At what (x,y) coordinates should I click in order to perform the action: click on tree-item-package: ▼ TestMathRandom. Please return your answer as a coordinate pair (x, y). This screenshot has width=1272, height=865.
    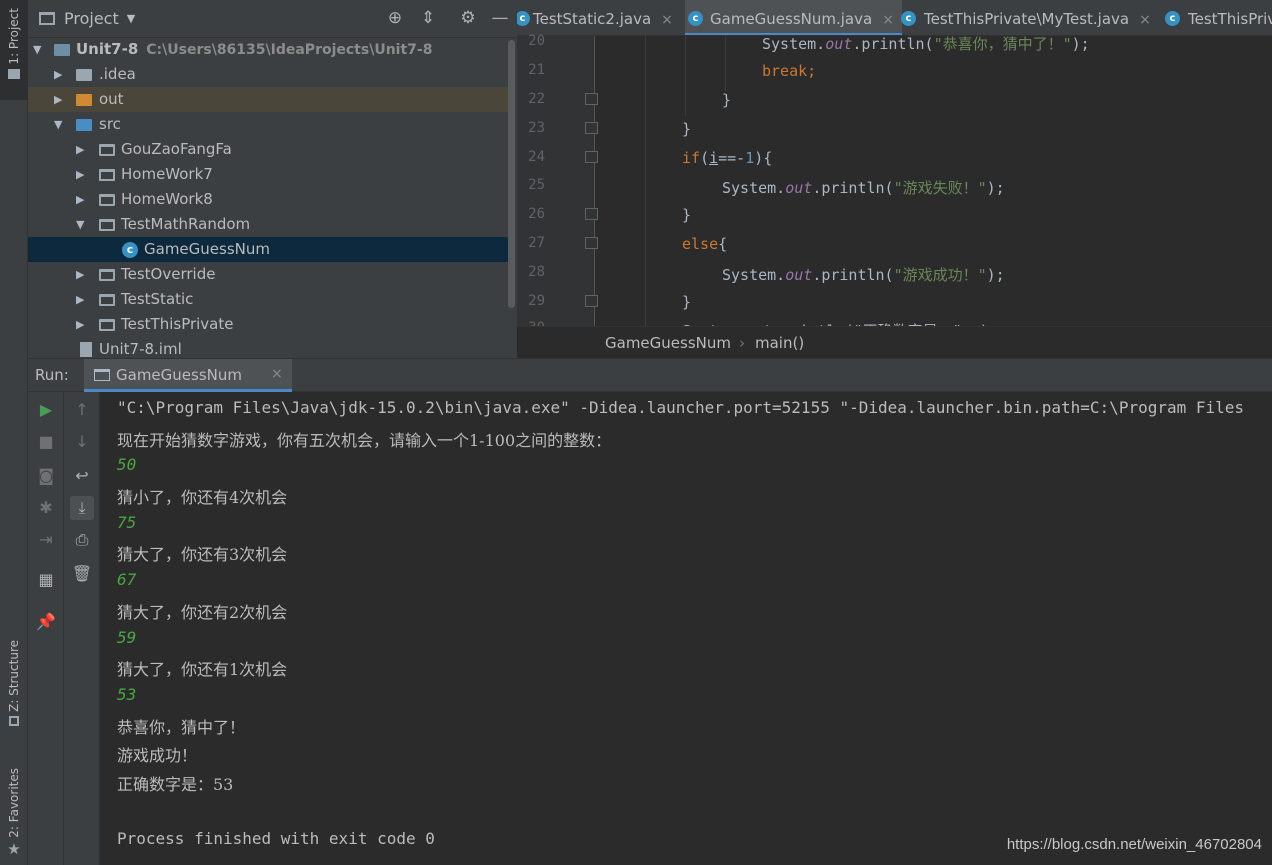
    Looking at the image, I should click on (268, 224).